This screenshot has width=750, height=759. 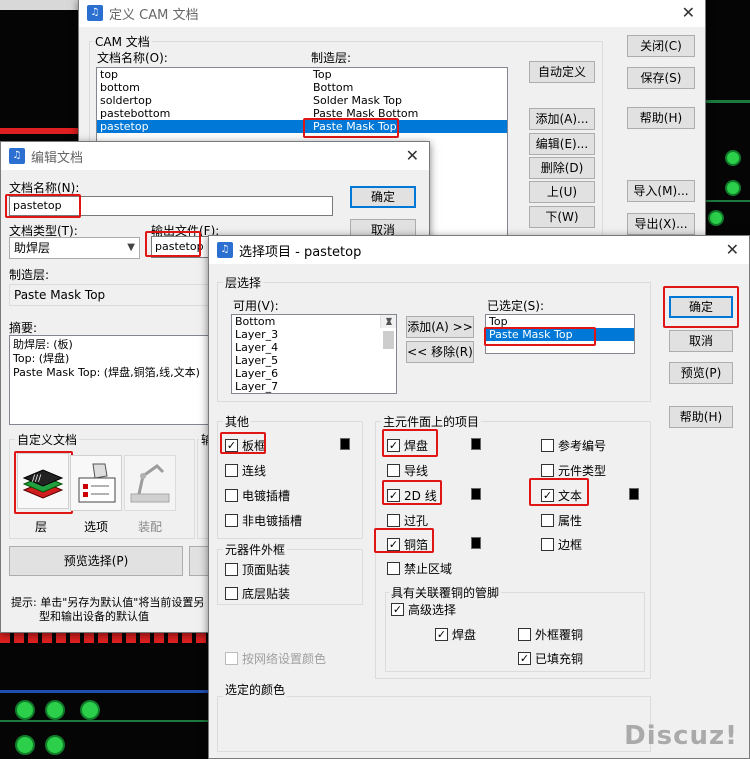 What do you see at coordinates (96, 527) in the screenshot?
I see `options-icon-label: 选项` at bounding box center [96, 527].